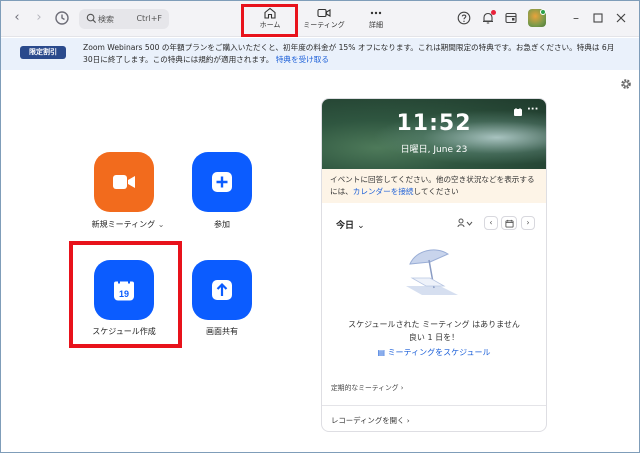 The height and width of the screenshot is (453, 640). What do you see at coordinates (39, 18) in the screenshot?
I see `forward-arrow-icon: ›` at bounding box center [39, 18].